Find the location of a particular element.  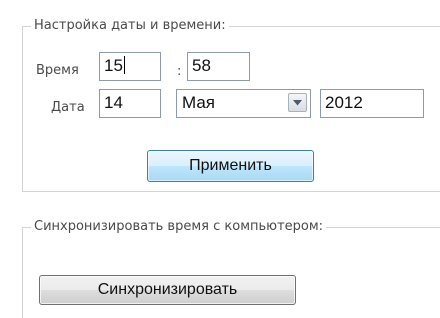

minutes-value: 58 is located at coordinates (201, 65).